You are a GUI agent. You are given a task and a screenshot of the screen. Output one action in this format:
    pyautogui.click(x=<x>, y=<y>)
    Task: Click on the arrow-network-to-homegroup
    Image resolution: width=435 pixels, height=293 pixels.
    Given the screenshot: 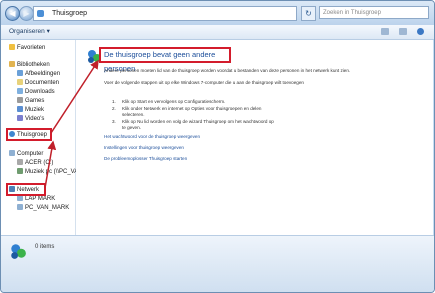 What is the action you would take?
    pyautogui.click(x=50, y=164)
    